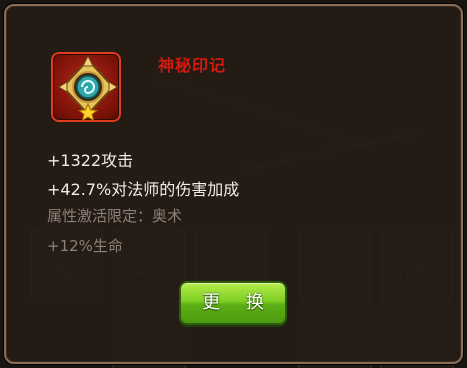  What do you see at coordinates (192, 65) in the screenshot?
I see `item-name: 神秘印记` at bounding box center [192, 65].